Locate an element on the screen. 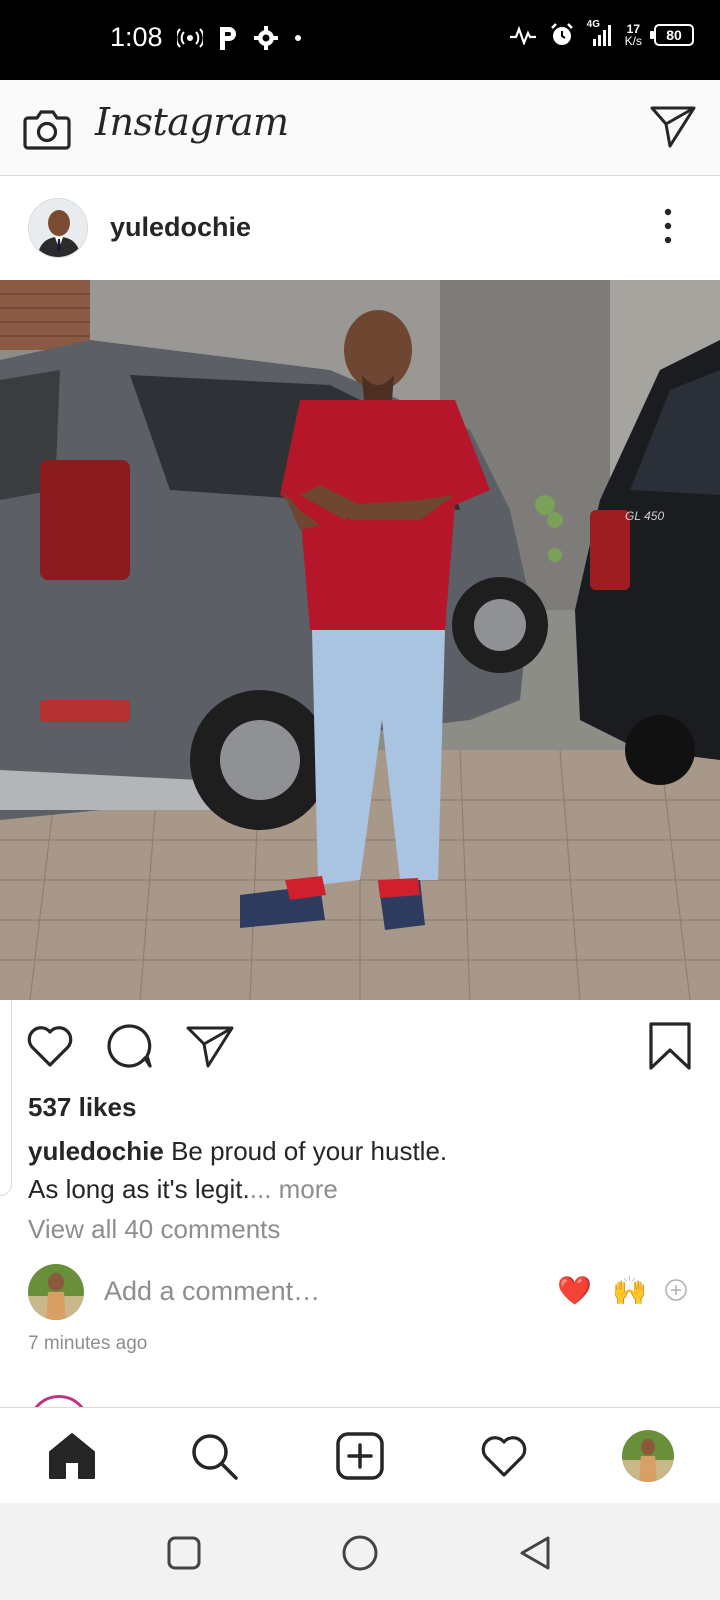 Image resolution: width=720 pixels, height=1600 pixels. system-nav-bar is located at coordinates (360, 1551).